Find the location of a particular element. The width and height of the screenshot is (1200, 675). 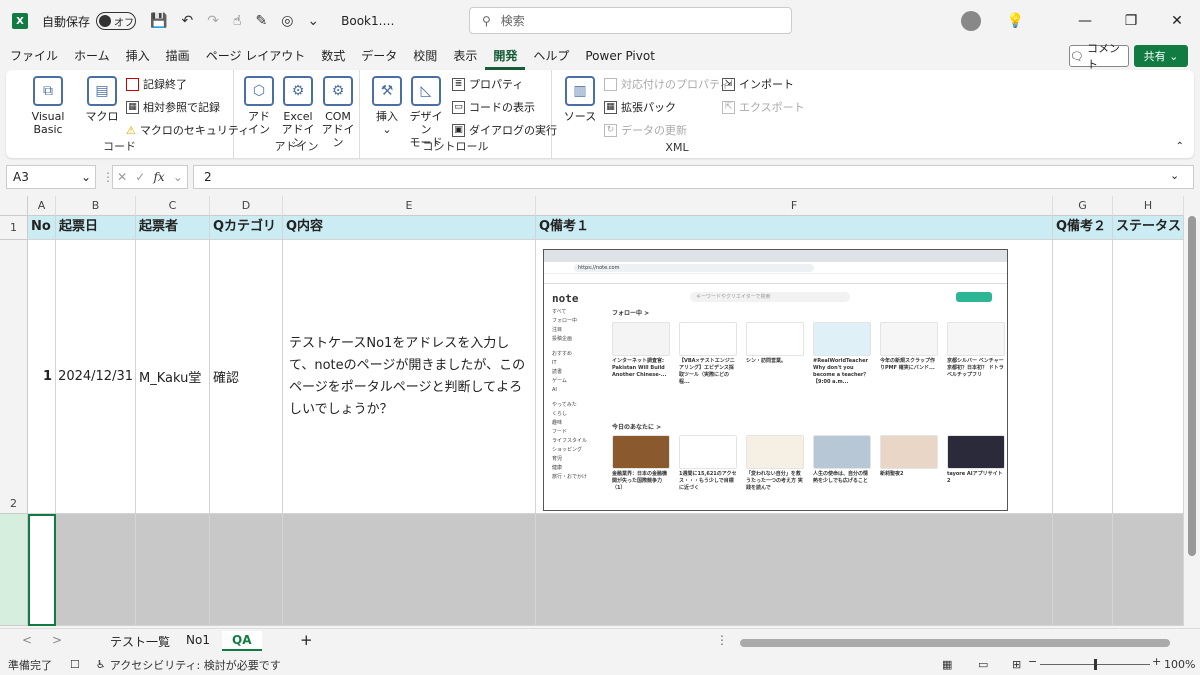

column-header-E: E is located at coordinates (409, 206).